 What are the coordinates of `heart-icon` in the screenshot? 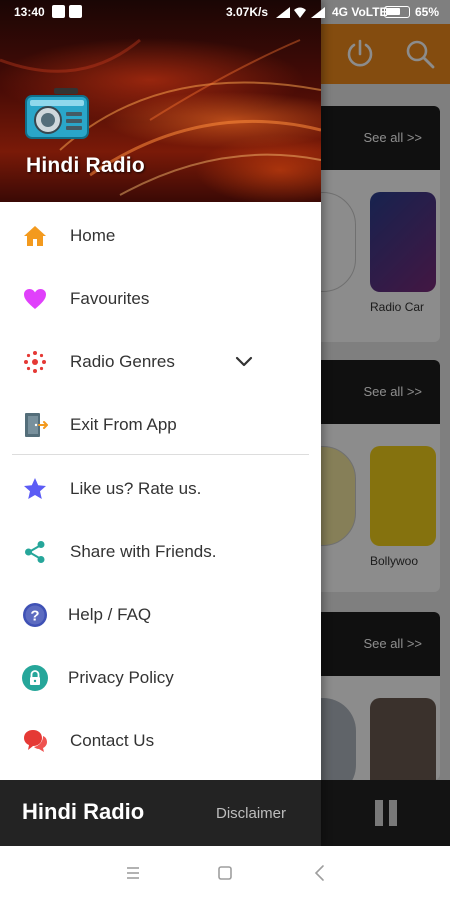 It's located at (35, 299).